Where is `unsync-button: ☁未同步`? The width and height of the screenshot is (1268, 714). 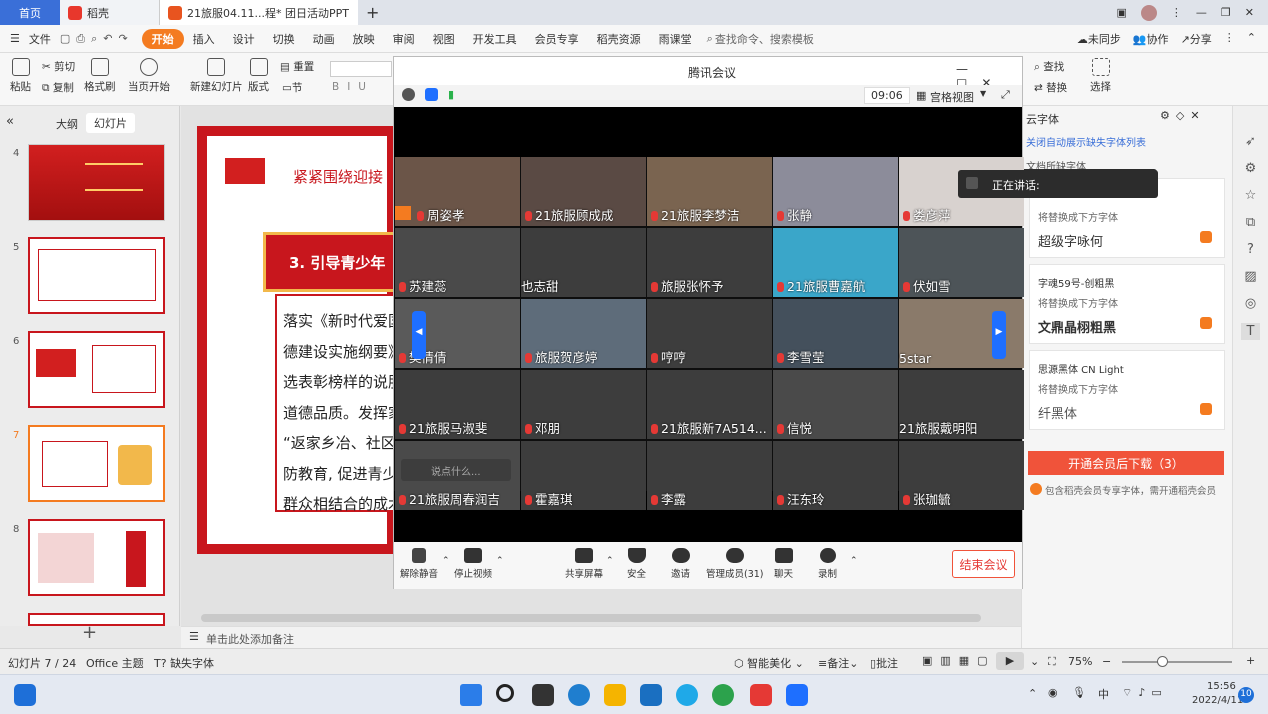
unsync-button: ☁未同步 is located at coordinates (1099, 39).